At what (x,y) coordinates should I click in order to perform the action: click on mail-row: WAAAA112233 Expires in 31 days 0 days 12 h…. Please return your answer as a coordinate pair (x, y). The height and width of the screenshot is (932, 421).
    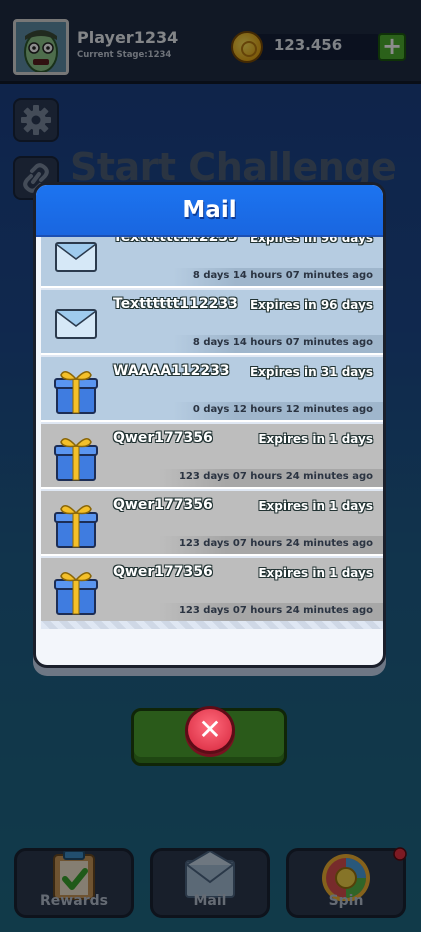
    Looking at the image, I should click on (212, 389).